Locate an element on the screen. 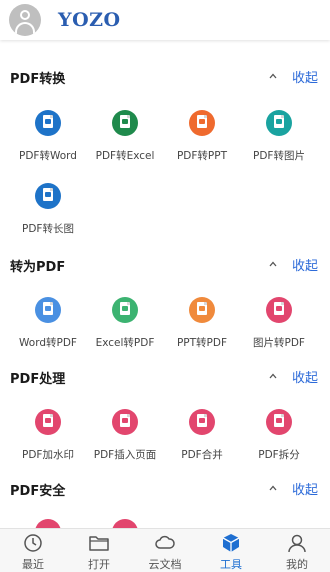 This screenshot has width=330, height=572. section-title: PDF转换 is located at coordinates (38, 79).